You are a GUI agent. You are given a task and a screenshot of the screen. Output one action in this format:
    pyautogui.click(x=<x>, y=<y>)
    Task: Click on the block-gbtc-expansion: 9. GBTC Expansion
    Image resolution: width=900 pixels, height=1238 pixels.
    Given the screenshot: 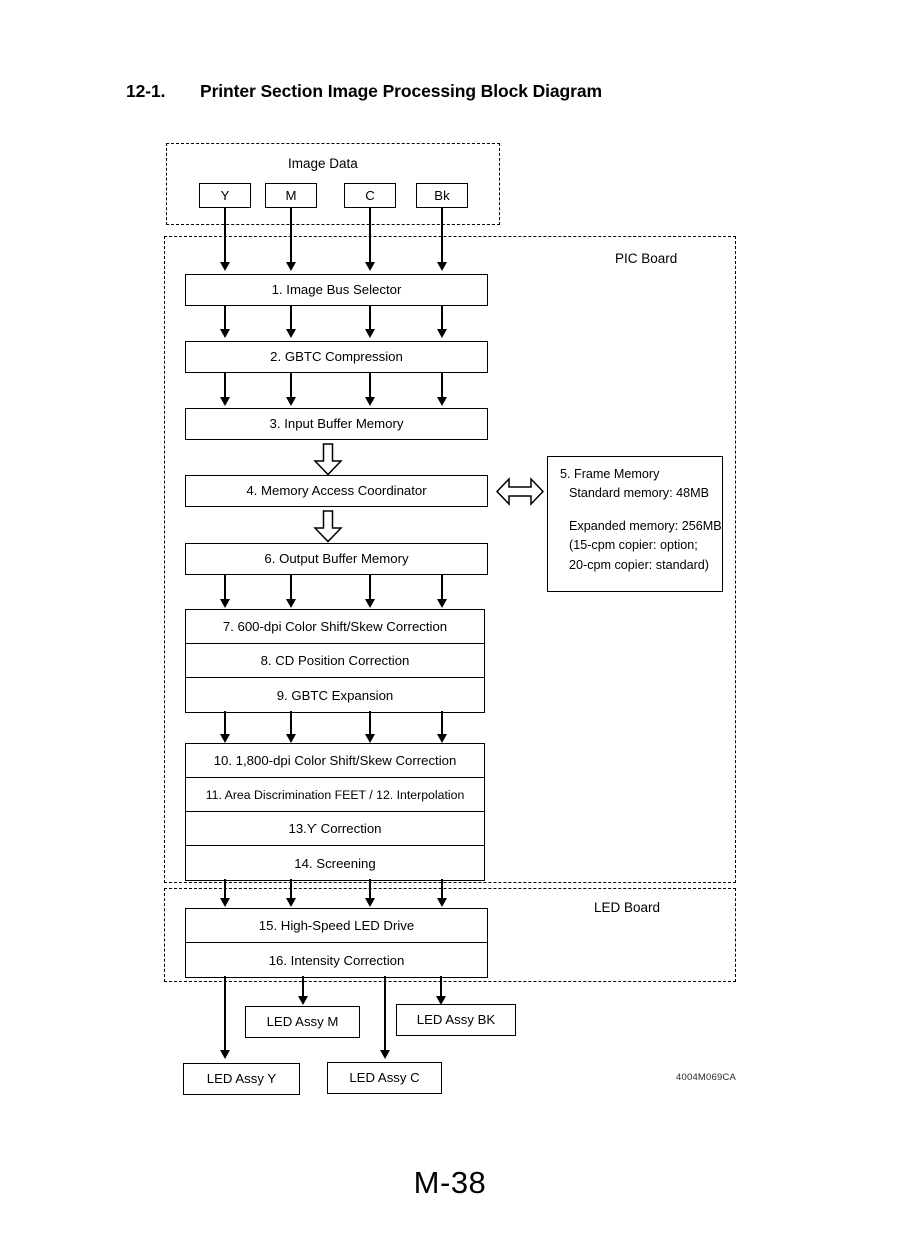 What is the action you would take?
    pyautogui.click(x=335, y=695)
    